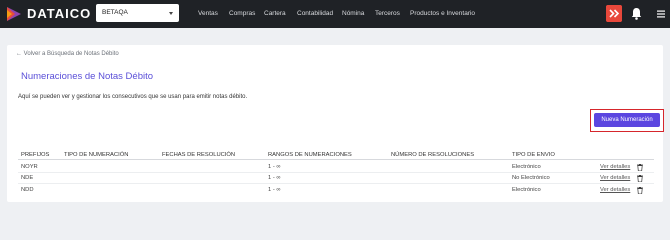 Image resolution: width=670 pixels, height=240 pixels. Describe the element at coordinates (387, 14) in the screenshot. I see `nav-terceros: Terceros` at that location.